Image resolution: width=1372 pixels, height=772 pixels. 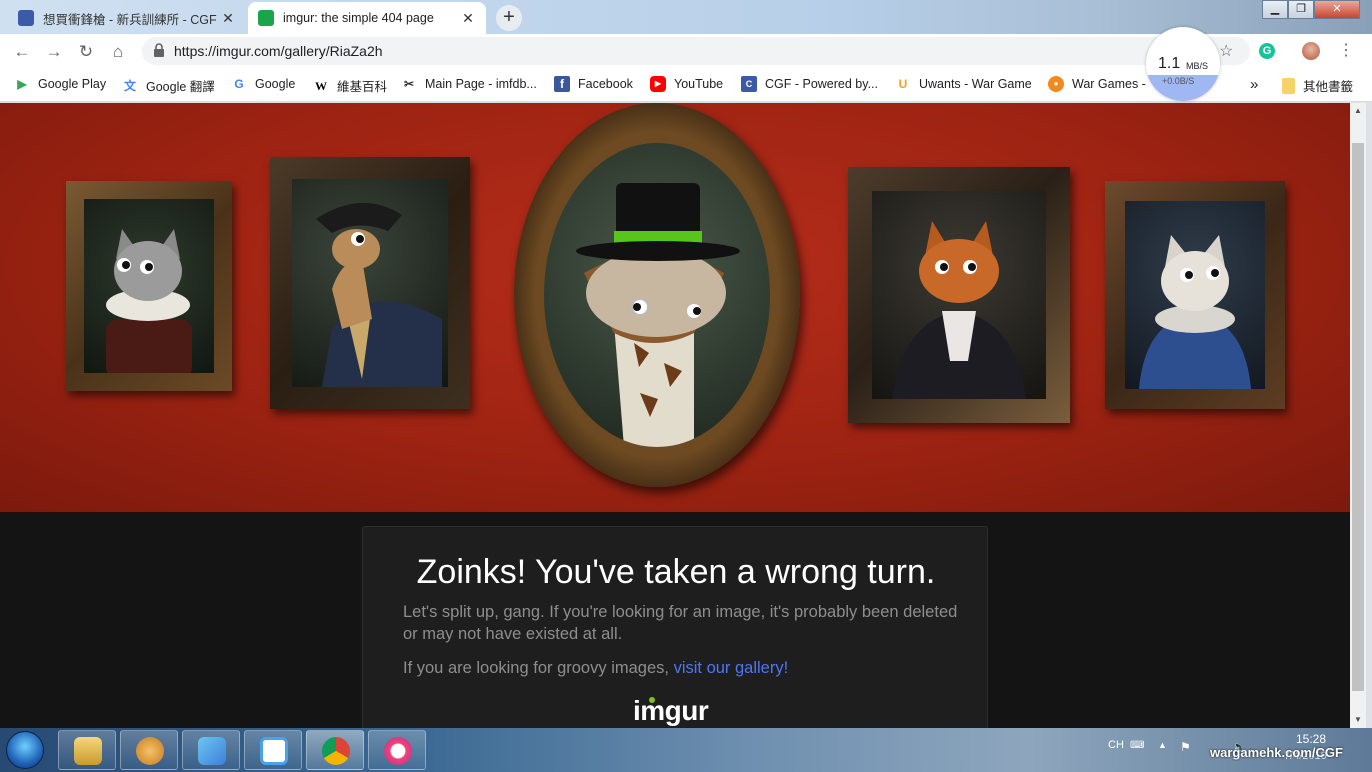 I want to click on lock-icon, so click(x=159, y=50).